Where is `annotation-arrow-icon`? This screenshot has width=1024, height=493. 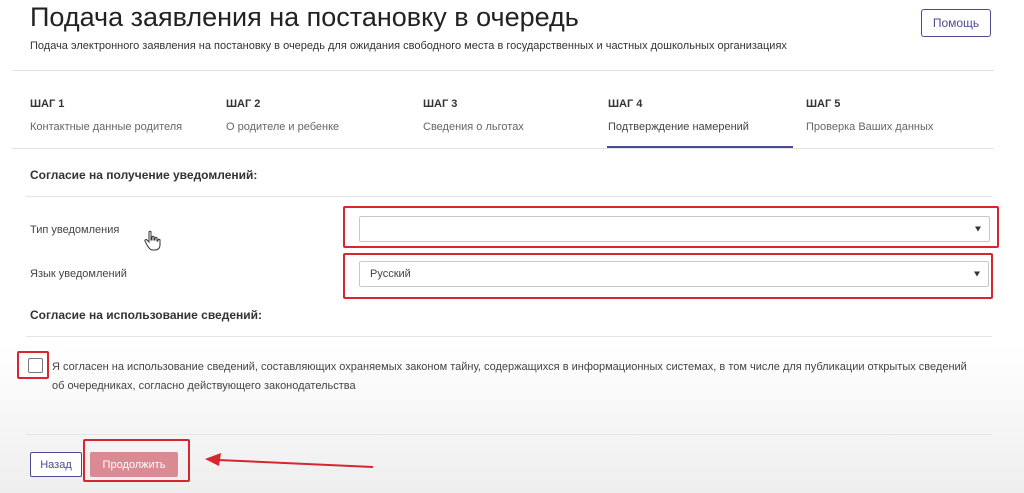 annotation-arrow-icon is located at coordinates (289, 460).